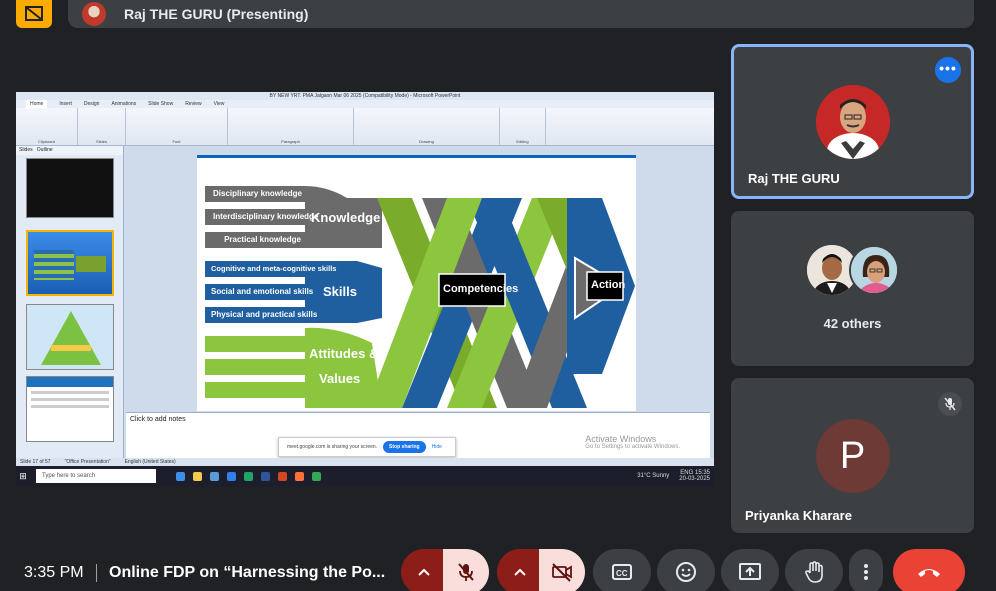 Image resolution: width=996 pixels, height=591 pixels. What do you see at coordinates (265, 476) in the screenshot?
I see `word-icon` at bounding box center [265, 476].